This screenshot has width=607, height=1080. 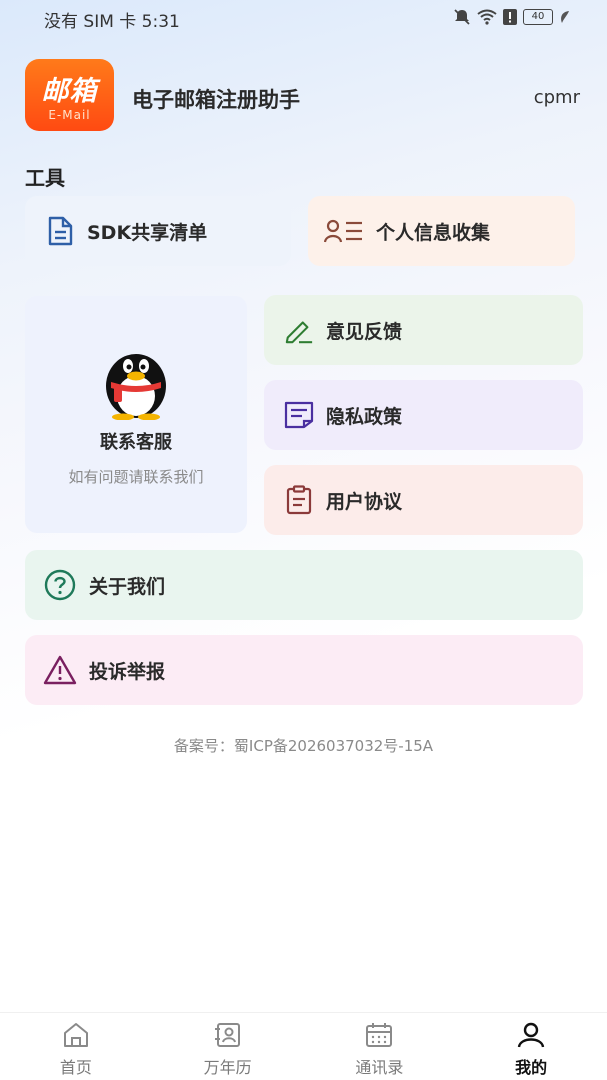 What do you see at coordinates (344, 231) in the screenshot?
I see `person-list-icon` at bounding box center [344, 231].